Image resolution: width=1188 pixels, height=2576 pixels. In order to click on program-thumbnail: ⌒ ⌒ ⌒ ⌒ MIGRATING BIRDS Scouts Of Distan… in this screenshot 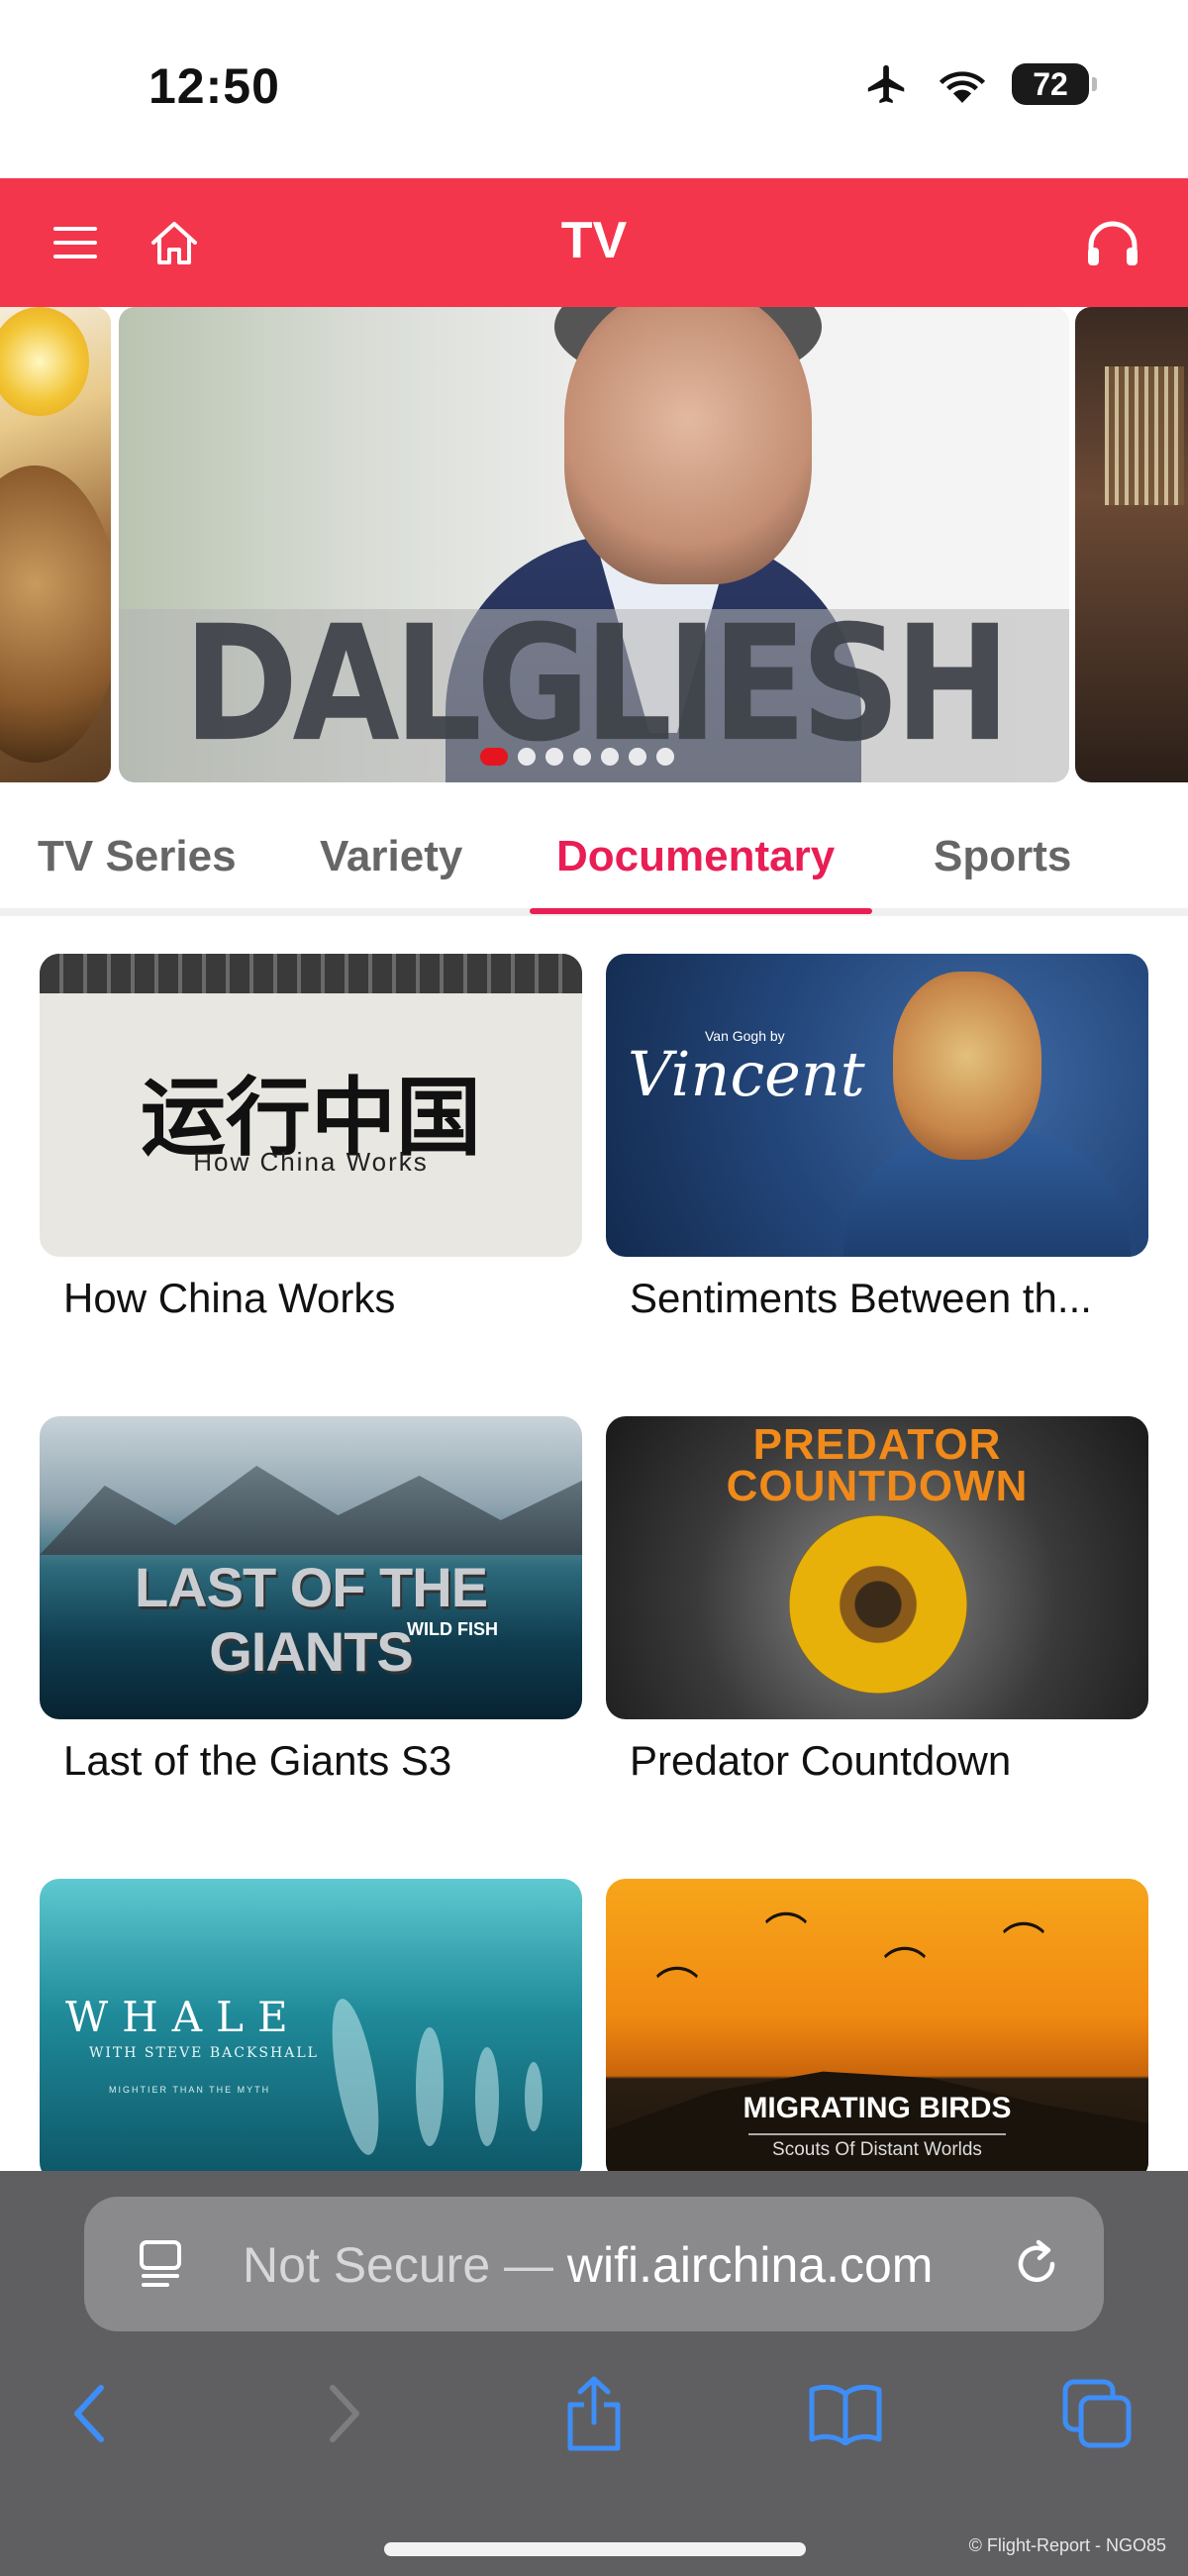, I will do `click(877, 2030)`.